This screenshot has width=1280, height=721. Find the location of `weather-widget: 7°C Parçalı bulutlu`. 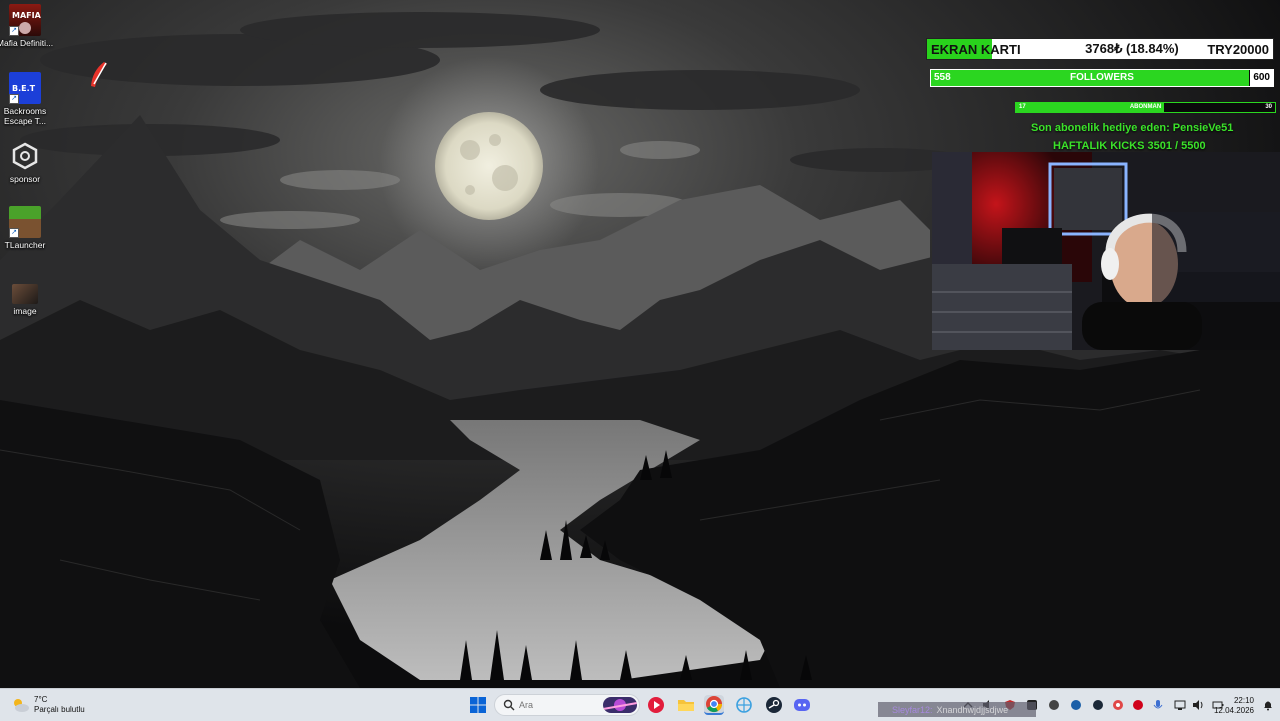

weather-widget: 7°C Parçalı bulutlu is located at coordinates (47, 705).